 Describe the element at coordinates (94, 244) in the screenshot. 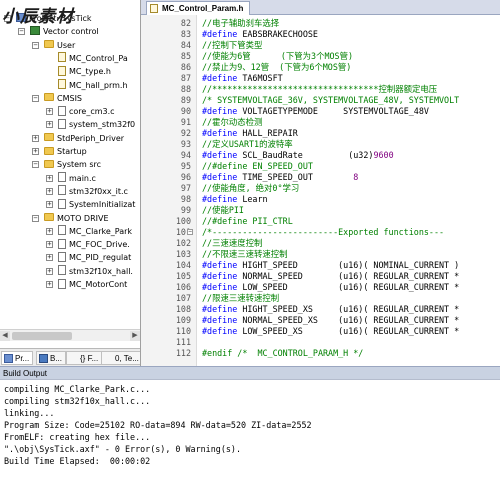

I see `tree-item: MC_FOC_Drive.` at that location.